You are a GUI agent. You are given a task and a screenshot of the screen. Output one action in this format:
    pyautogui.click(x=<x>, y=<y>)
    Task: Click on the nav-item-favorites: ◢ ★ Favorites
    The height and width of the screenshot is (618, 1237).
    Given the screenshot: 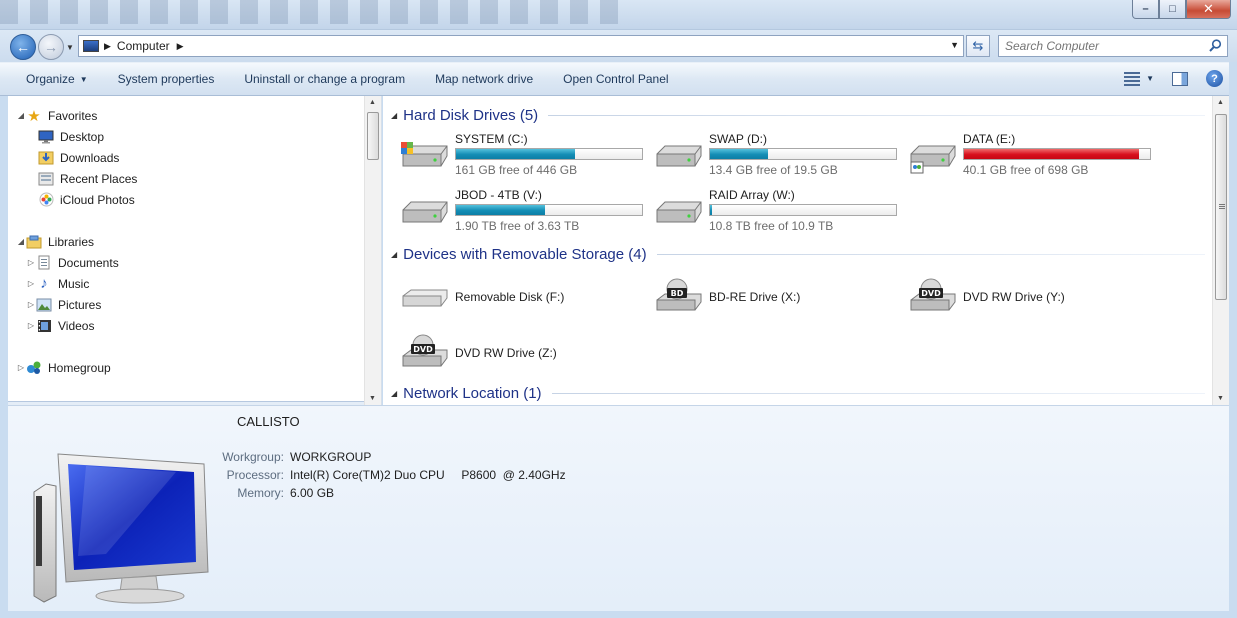 What is the action you would take?
    pyautogui.click(x=56, y=115)
    